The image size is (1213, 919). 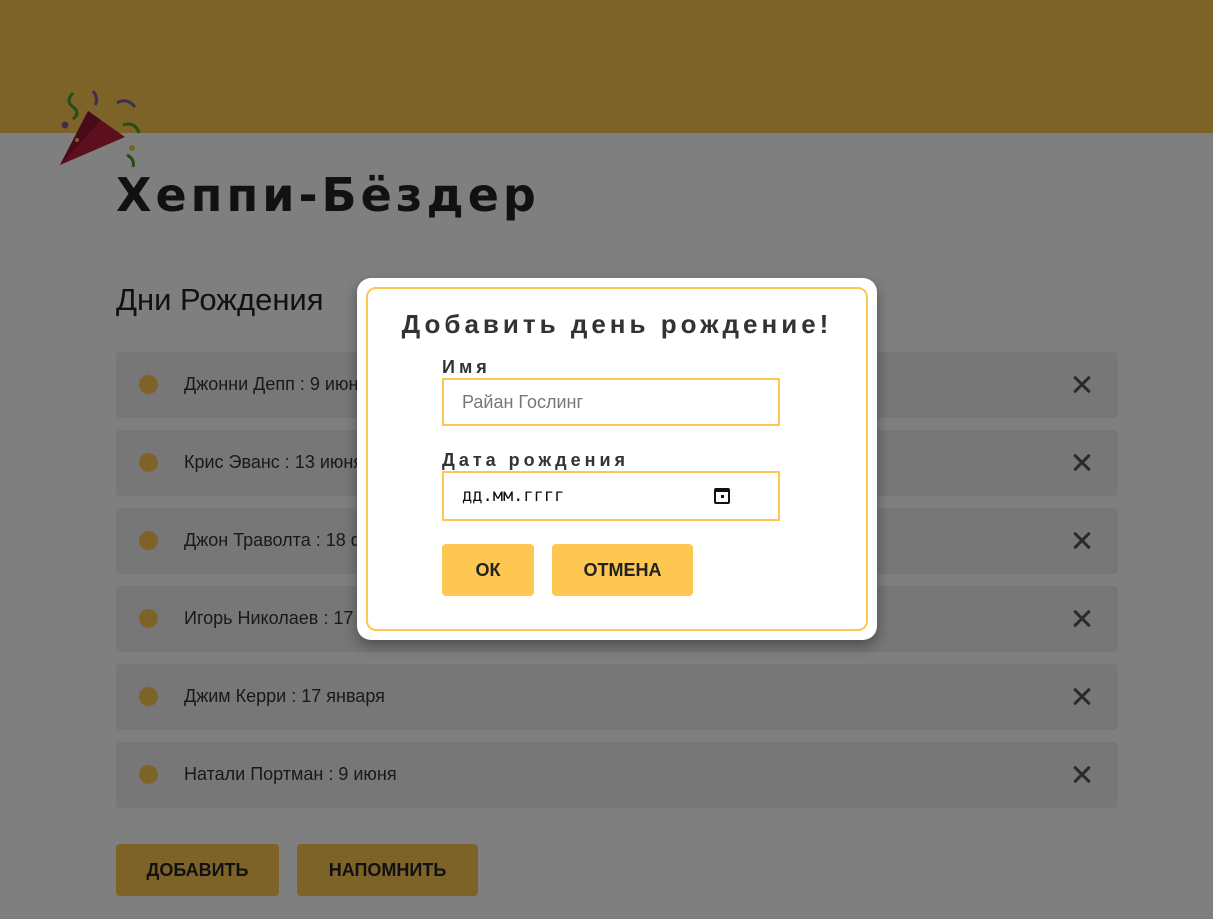 I want to click on birthdate-label: Дата рождения, so click(x=536, y=460).